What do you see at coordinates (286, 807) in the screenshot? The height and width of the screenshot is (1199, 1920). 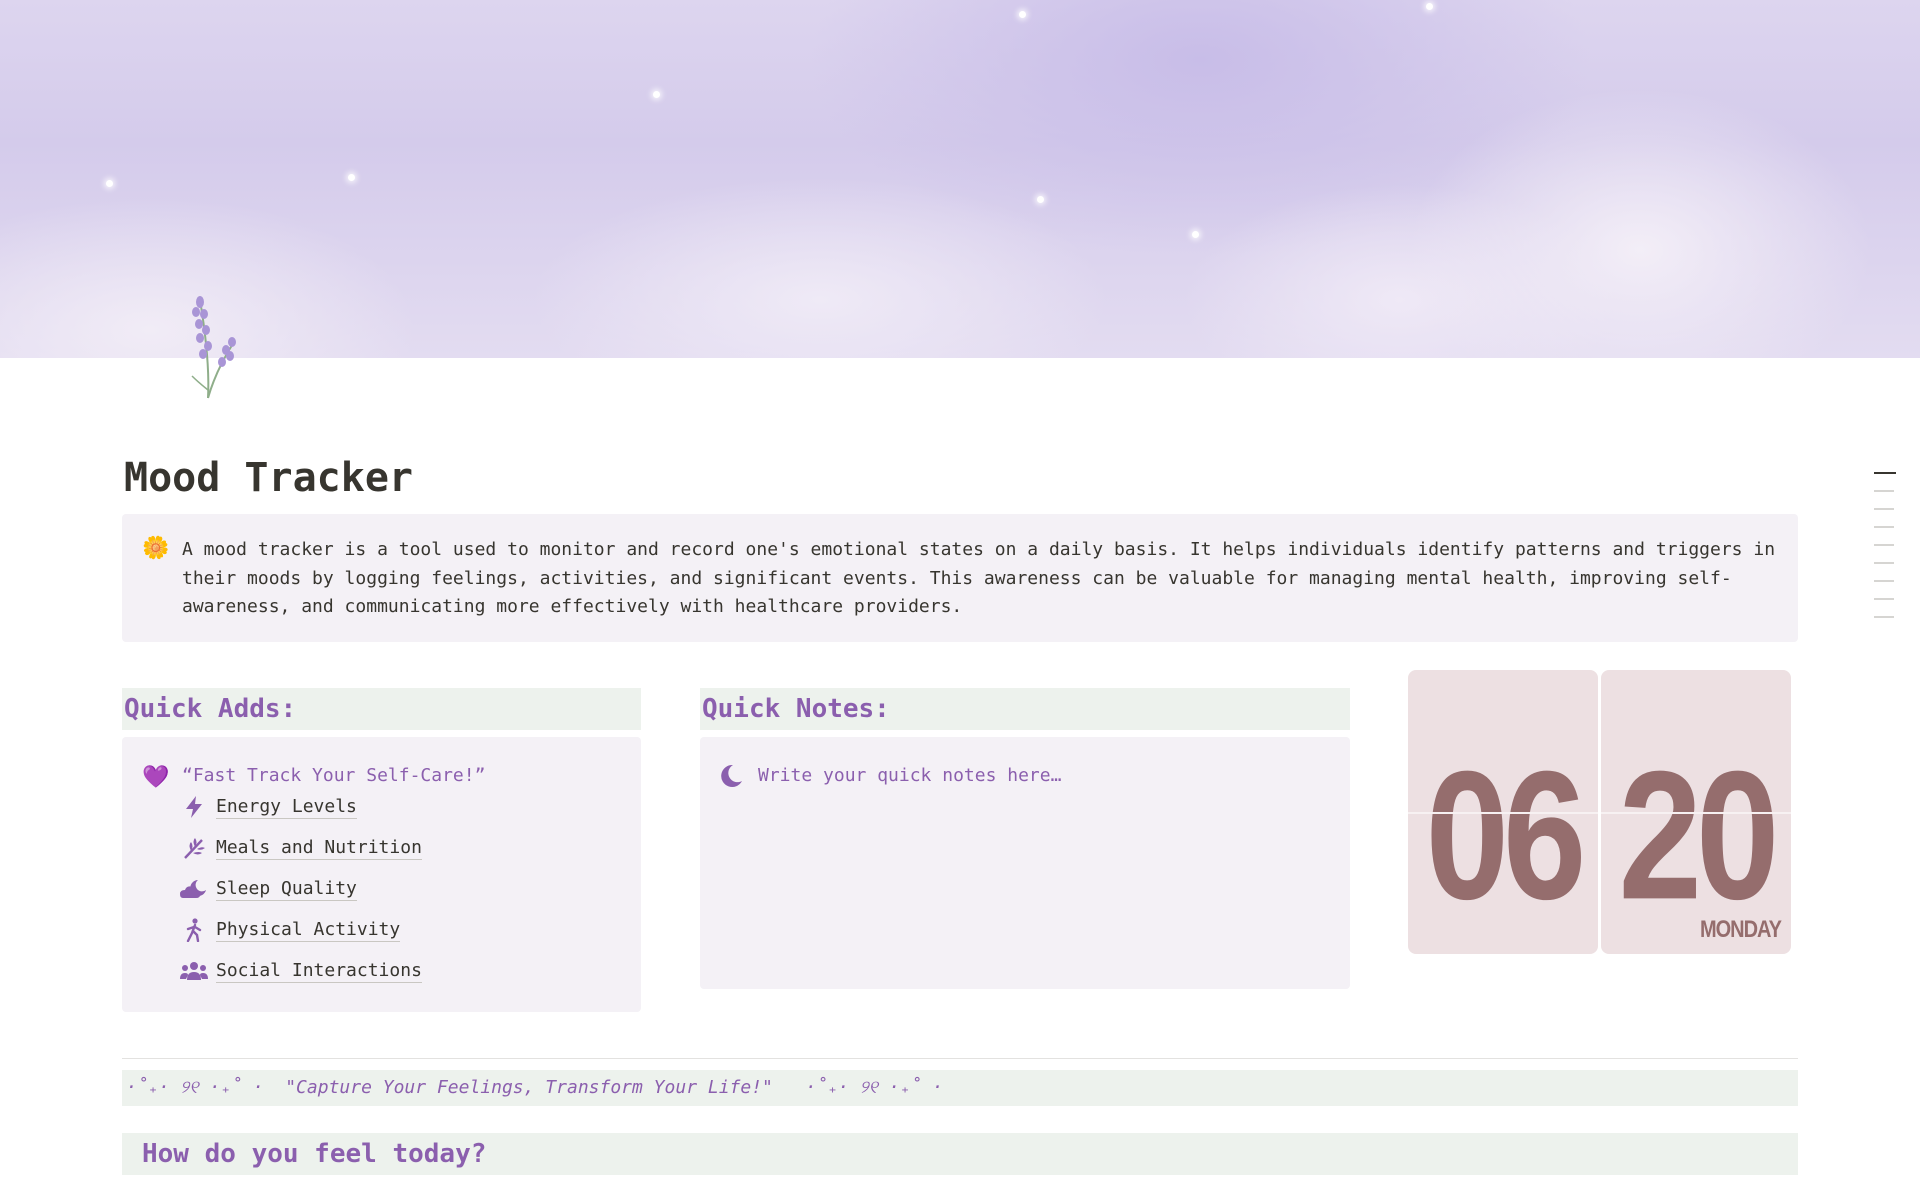 I see `quick-add-label: Energy Levels` at bounding box center [286, 807].